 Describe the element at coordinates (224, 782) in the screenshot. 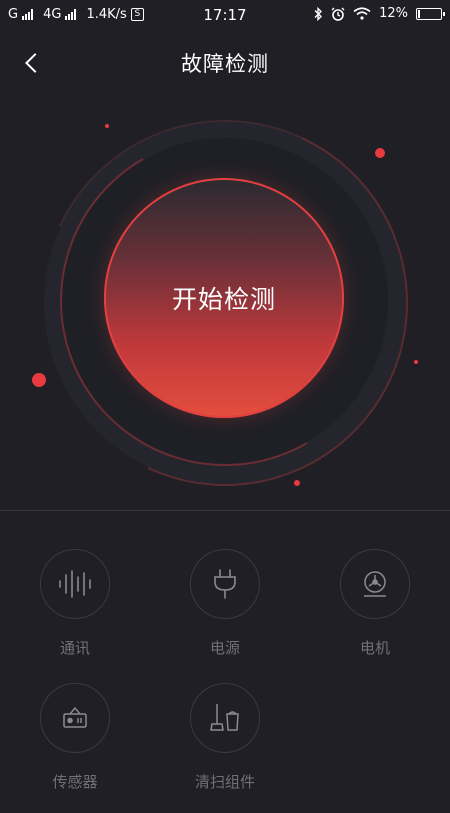

I see `module-label: 清扫组件` at that location.